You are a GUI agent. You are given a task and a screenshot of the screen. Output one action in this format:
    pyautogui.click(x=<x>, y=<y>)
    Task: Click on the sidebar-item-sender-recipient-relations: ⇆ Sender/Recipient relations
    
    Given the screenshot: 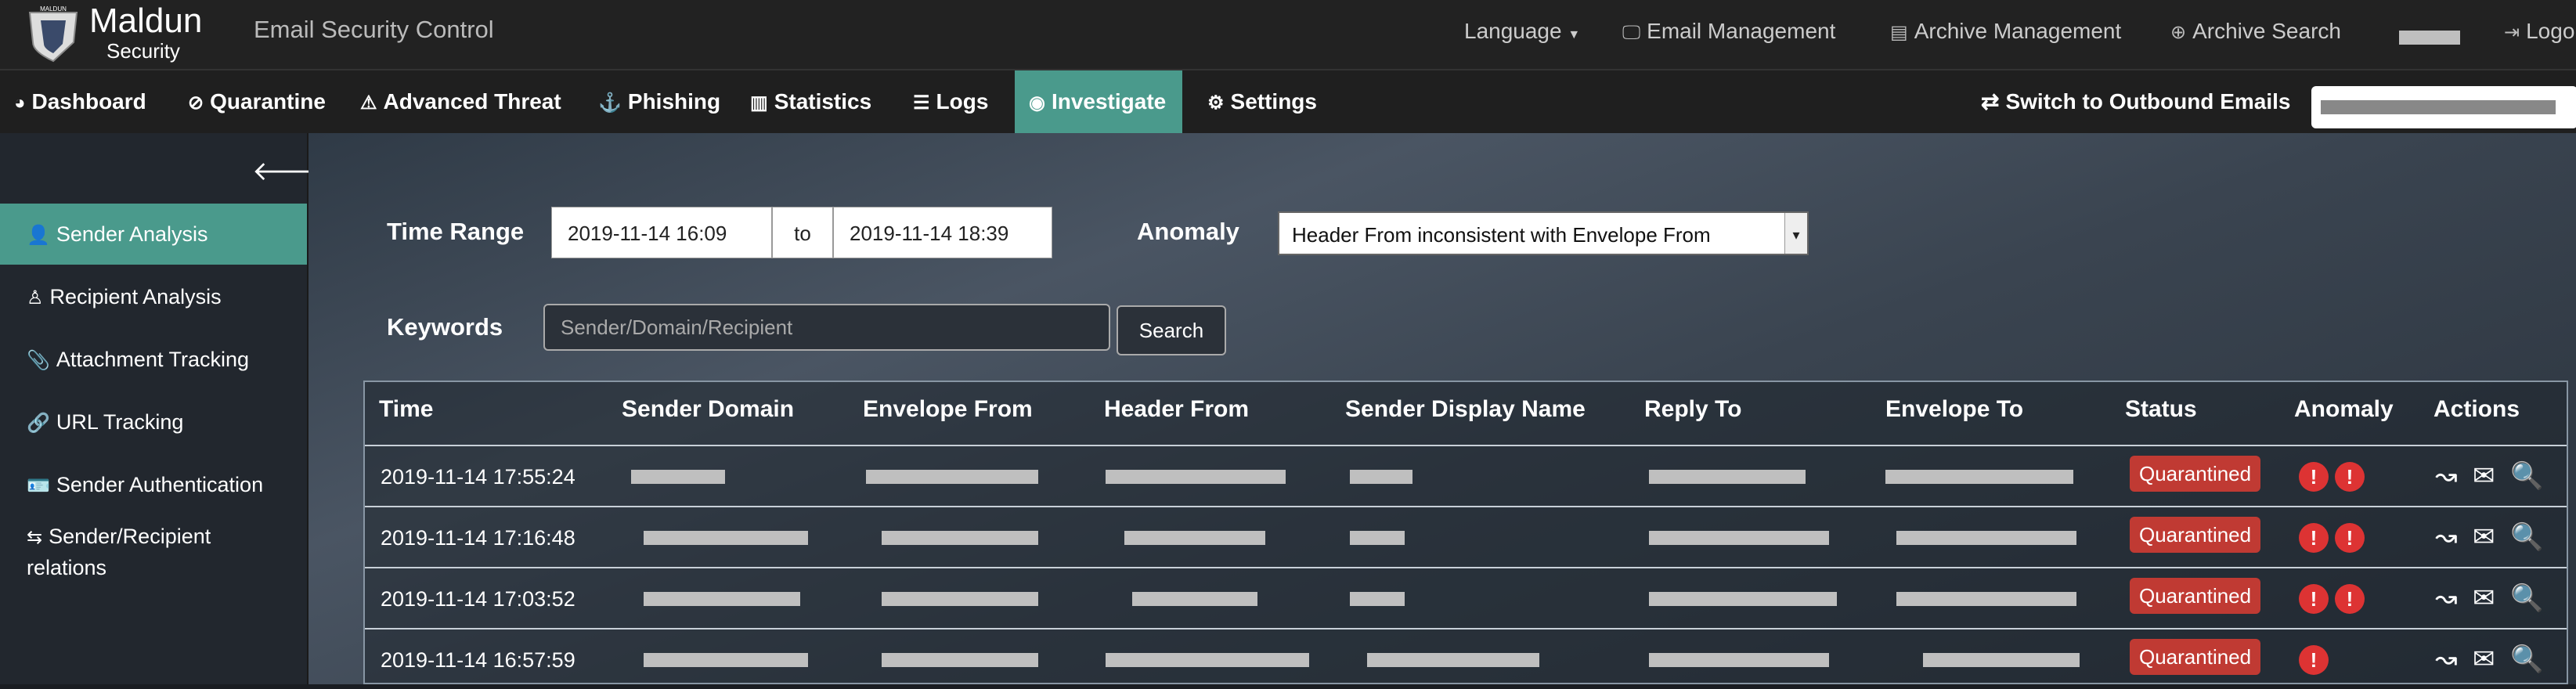 What is the action you would take?
    pyautogui.click(x=153, y=549)
    